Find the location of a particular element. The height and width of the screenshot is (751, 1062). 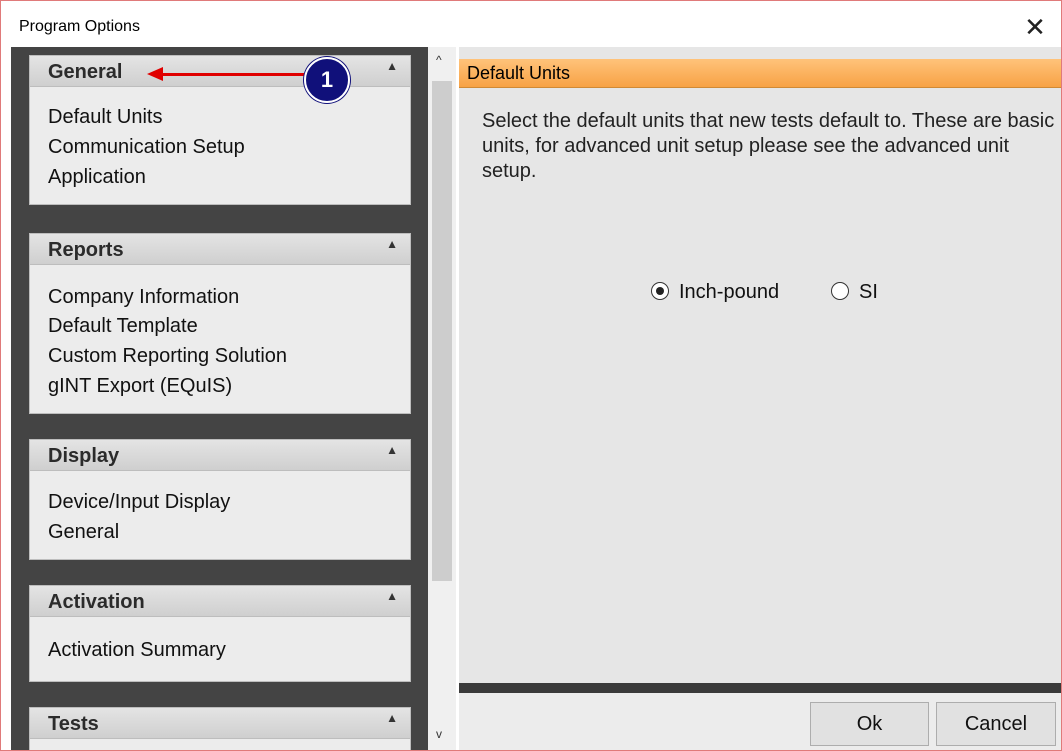

section-body-activation: Activation Summary is located at coordinates (220, 649).